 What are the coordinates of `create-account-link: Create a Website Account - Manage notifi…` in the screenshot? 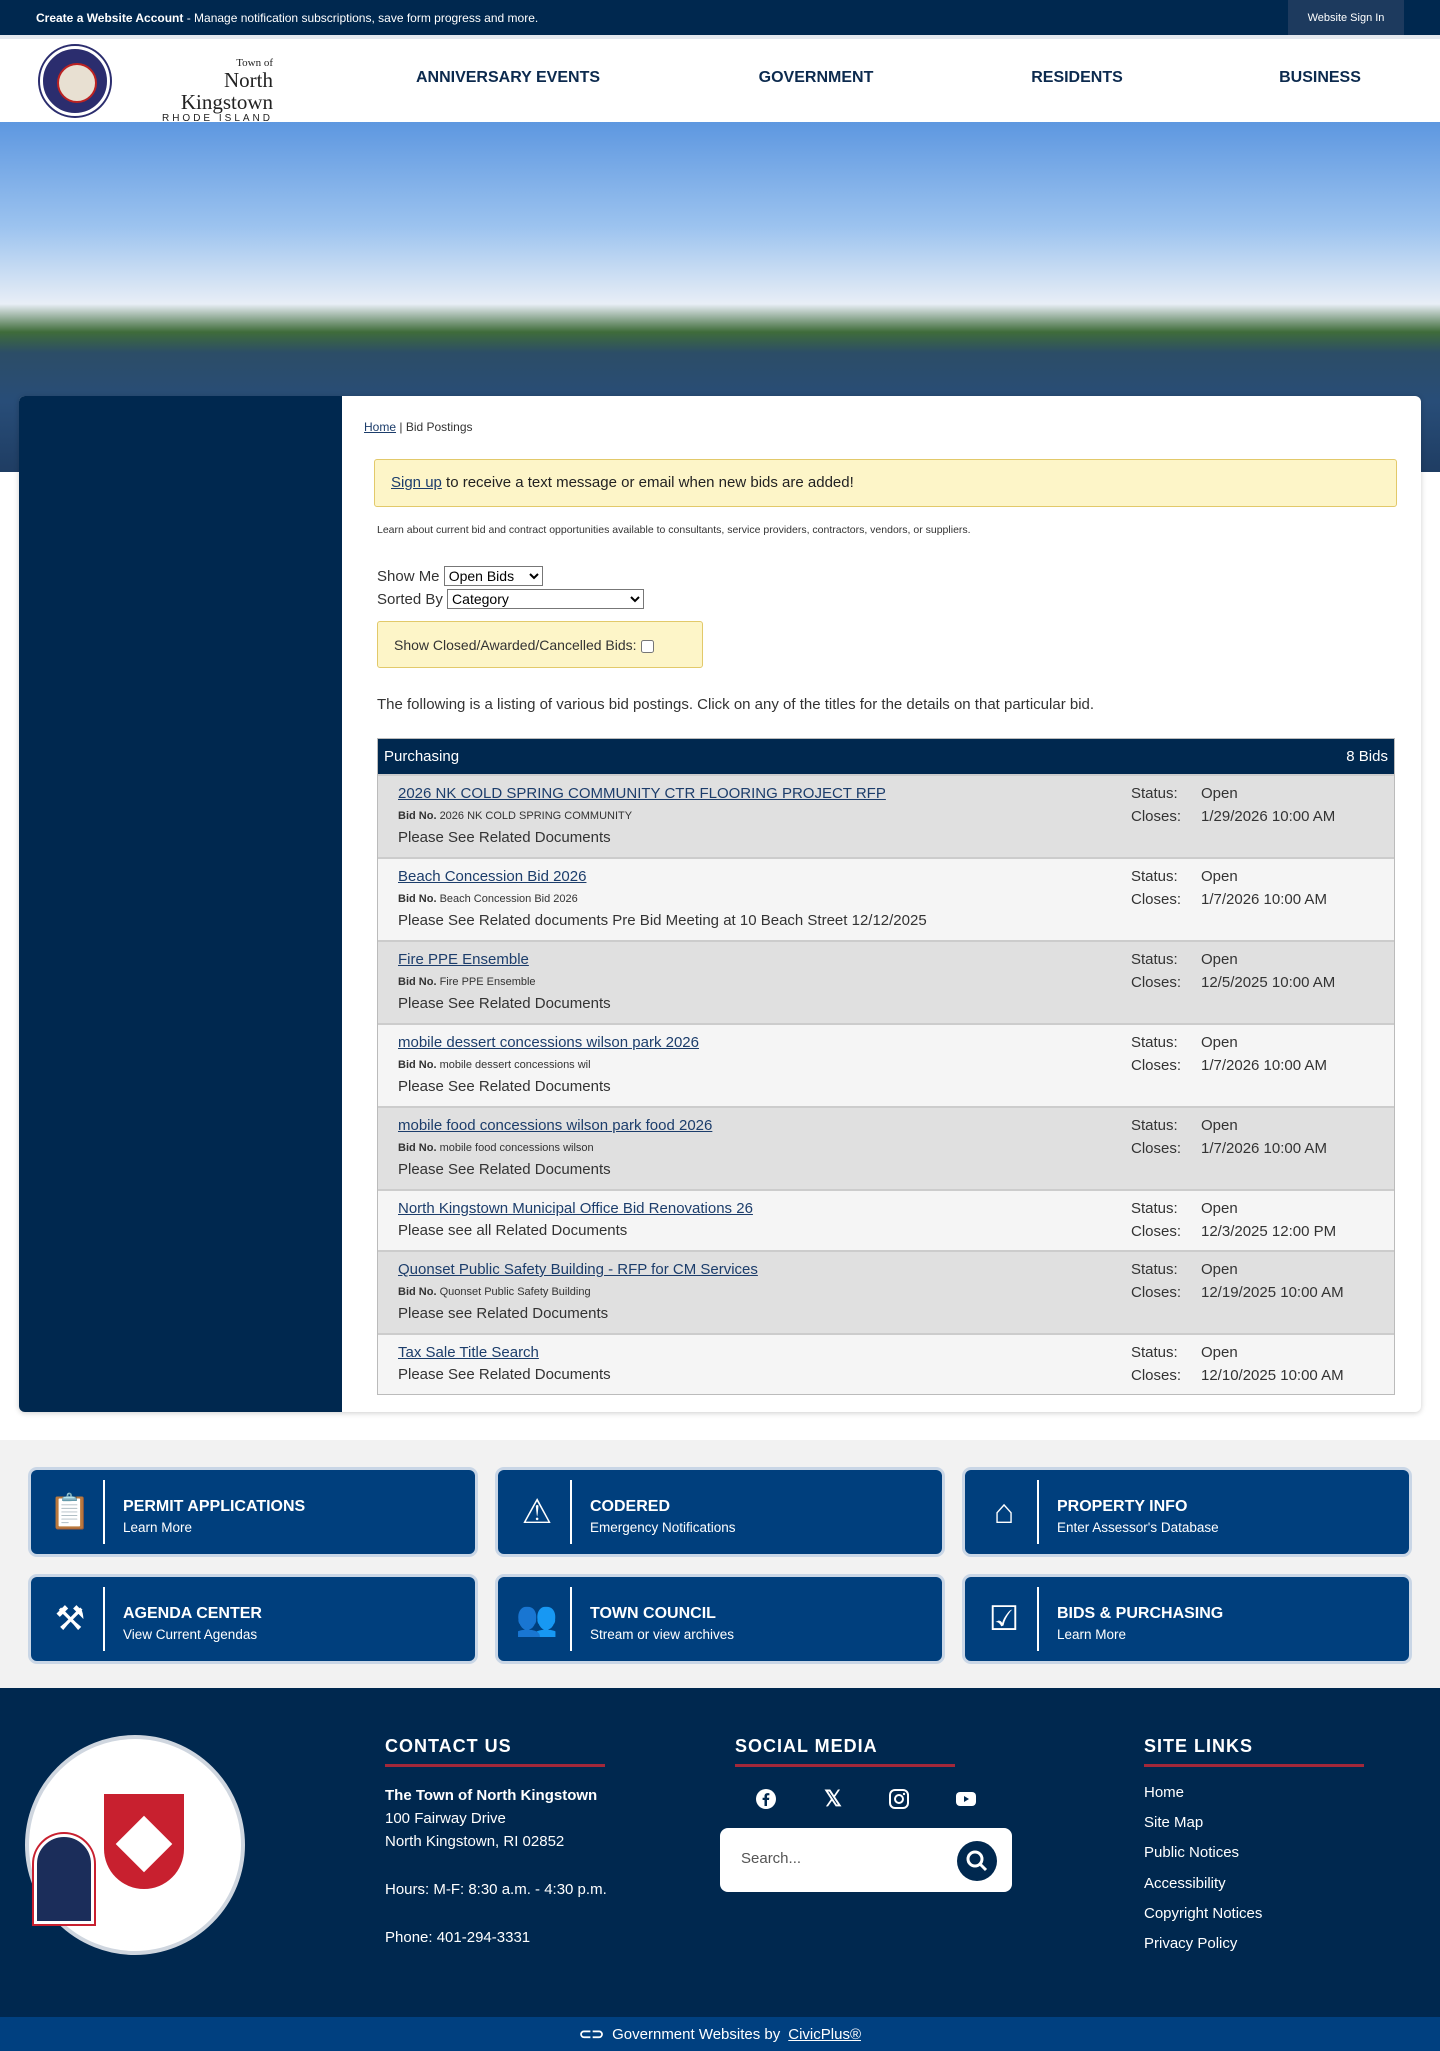 It's located at (287, 18).